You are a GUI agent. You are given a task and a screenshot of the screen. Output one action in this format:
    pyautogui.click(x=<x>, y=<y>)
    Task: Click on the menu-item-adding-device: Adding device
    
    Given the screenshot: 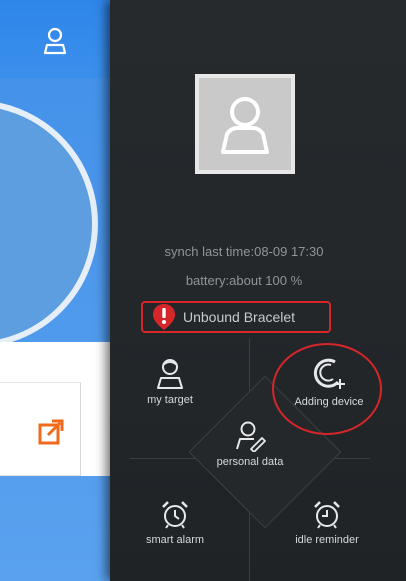 What is the action you would take?
    pyautogui.click(x=329, y=382)
    